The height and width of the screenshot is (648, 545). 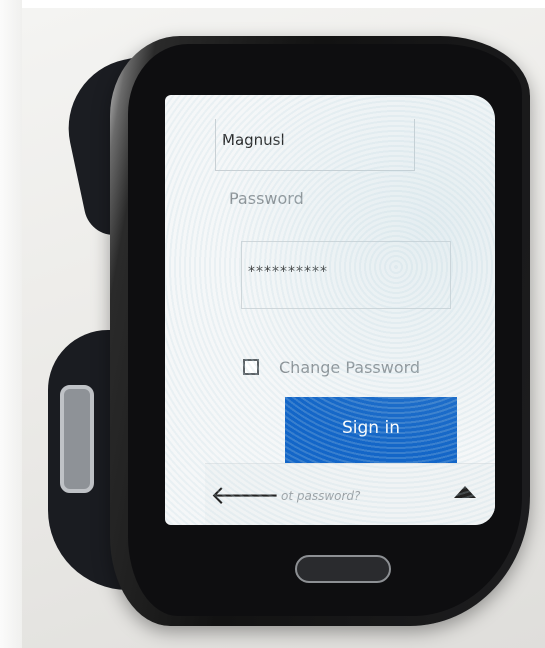 What do you see at coordinates (343, 569) in the screenshot?
I see `home-key` at bounding box center [343, 569].